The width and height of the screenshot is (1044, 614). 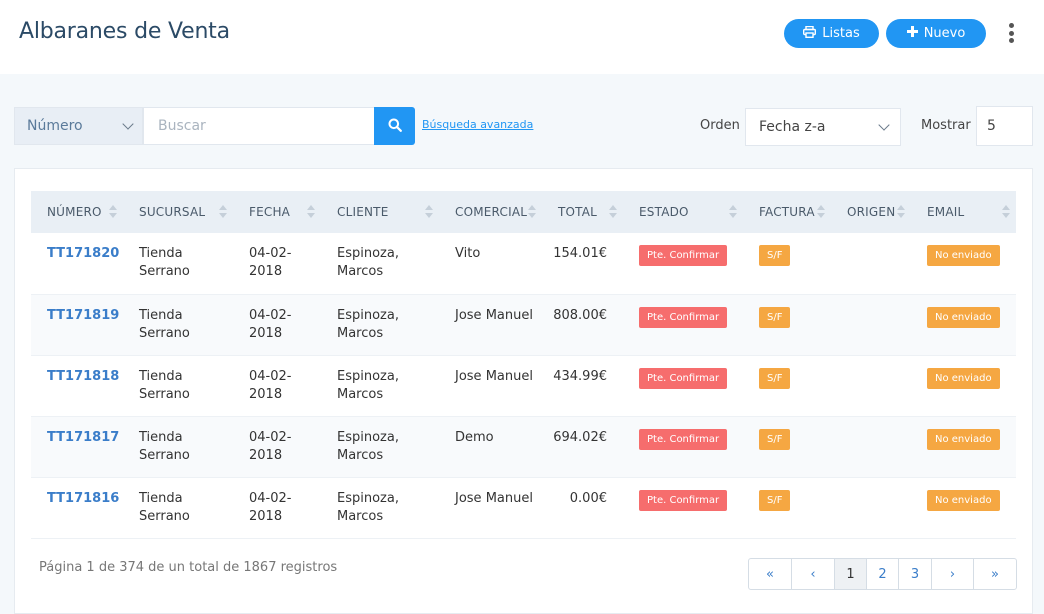 What do you see at coordinates (522, 37) in the screenshot?
I see `page-header: Albaranes de Venta Listas Nuevo` at bounding box center [522, 37].